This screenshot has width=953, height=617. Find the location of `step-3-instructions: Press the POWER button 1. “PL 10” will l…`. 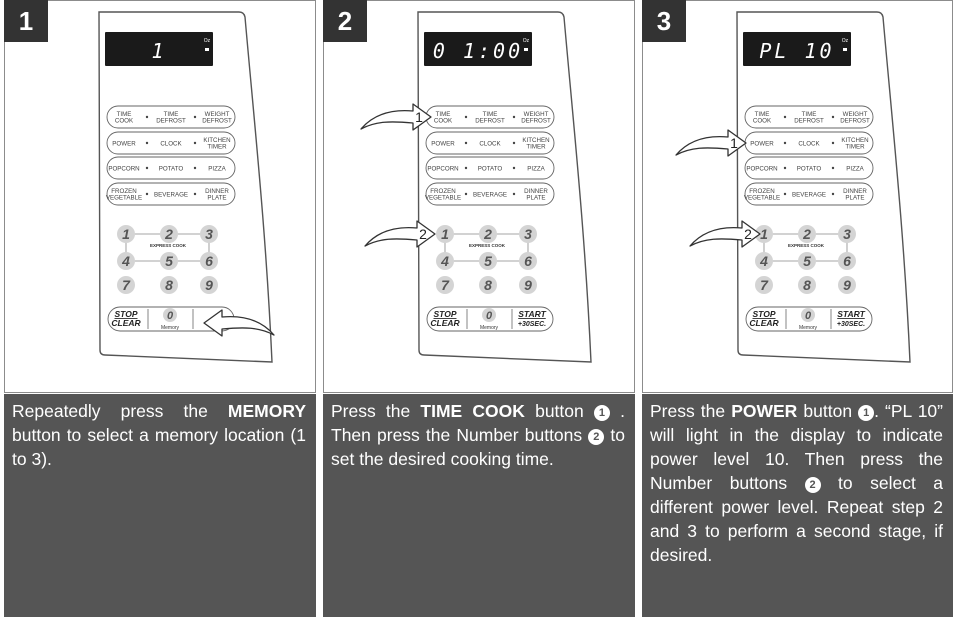

step-3-instructions: Press the POWER button 1. “PL 10” will l… is located at coordinates (797, 505).